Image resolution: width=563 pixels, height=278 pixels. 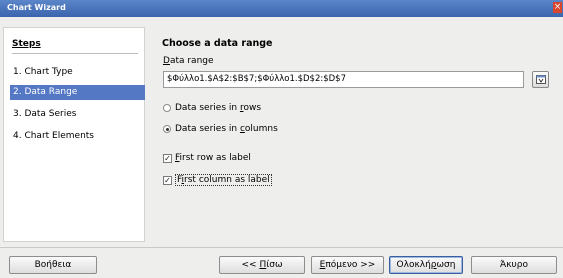 What do you see at coordinates (77, 72) in the screenshot?
I see `step-chart-type: 1. Chart Type` at bounding box center [77, 72].